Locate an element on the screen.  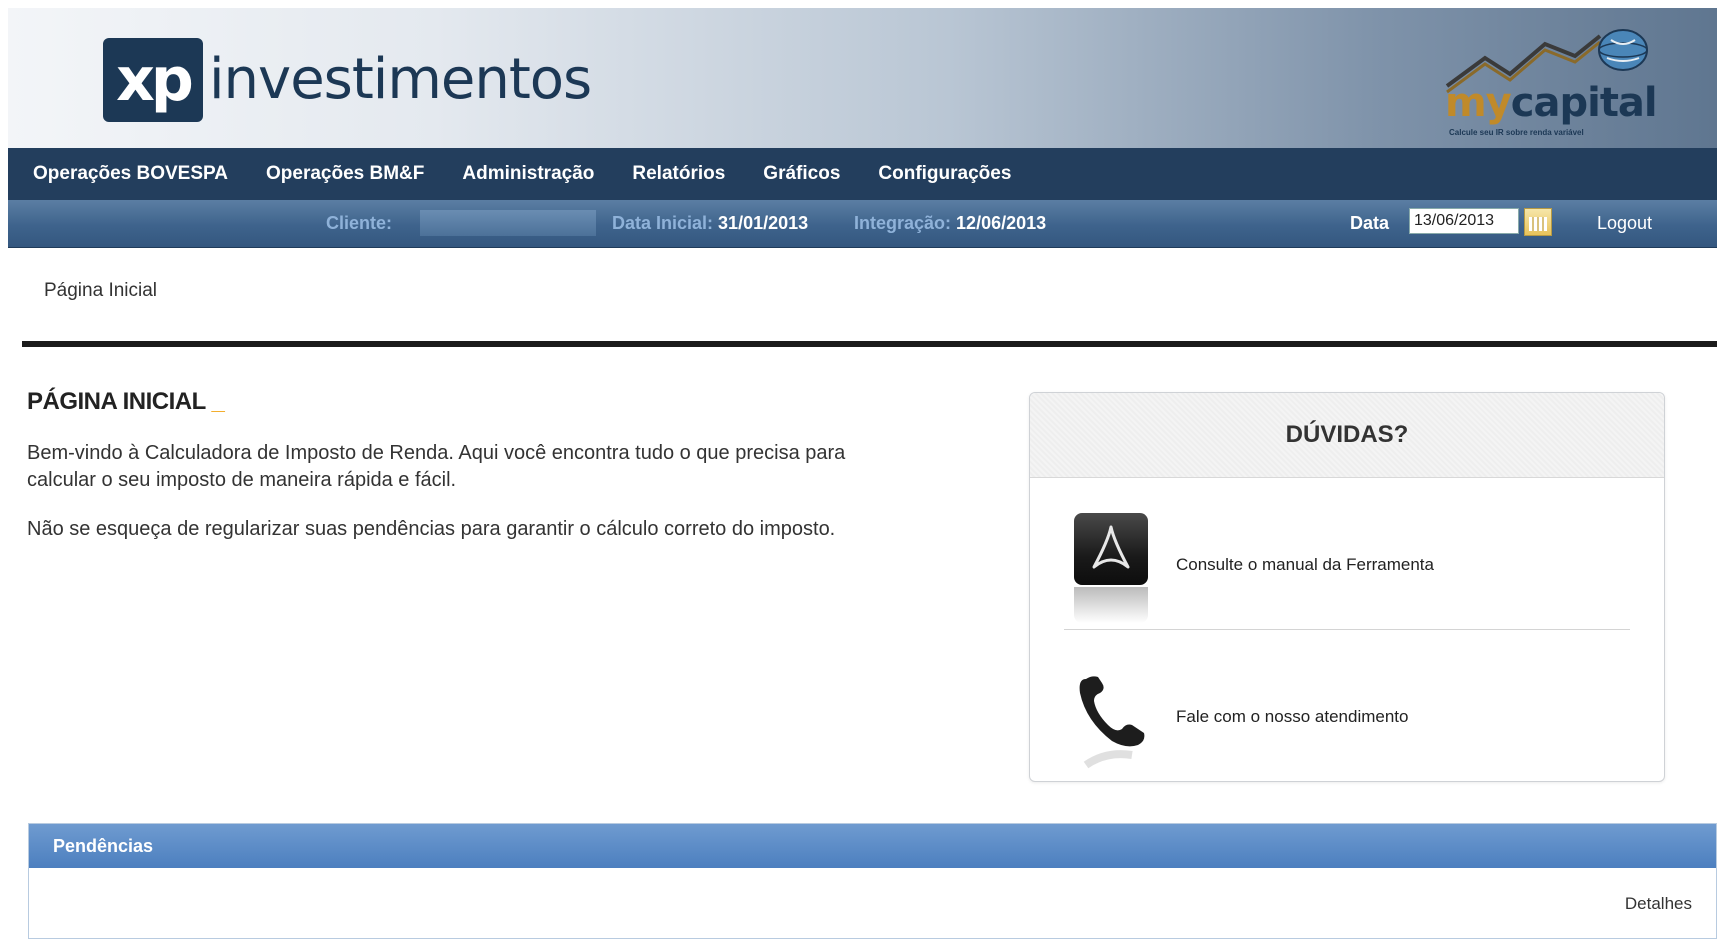
manual-link: Consulte o manual da Ferramenta is located at coordinates (1305, 565).